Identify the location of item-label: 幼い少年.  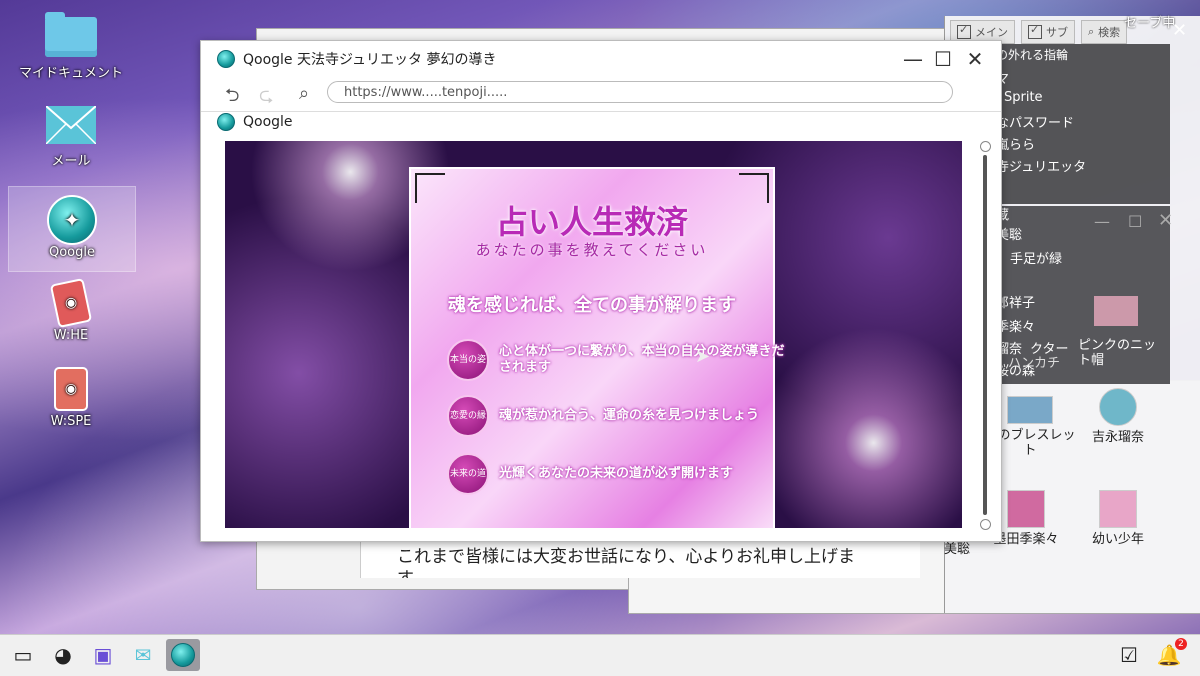
(1117, 539).